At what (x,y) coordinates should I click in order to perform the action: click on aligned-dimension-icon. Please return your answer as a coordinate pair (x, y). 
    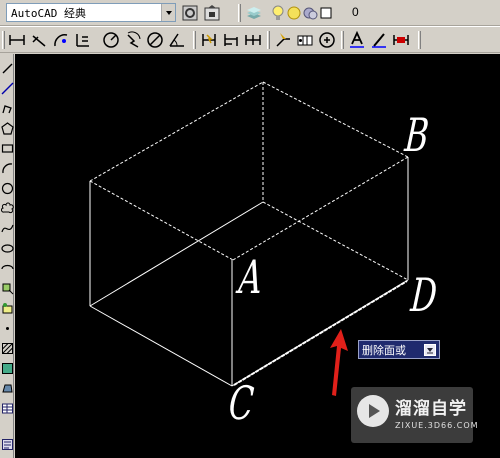
    Looking at the image, I should click on (39, 40).